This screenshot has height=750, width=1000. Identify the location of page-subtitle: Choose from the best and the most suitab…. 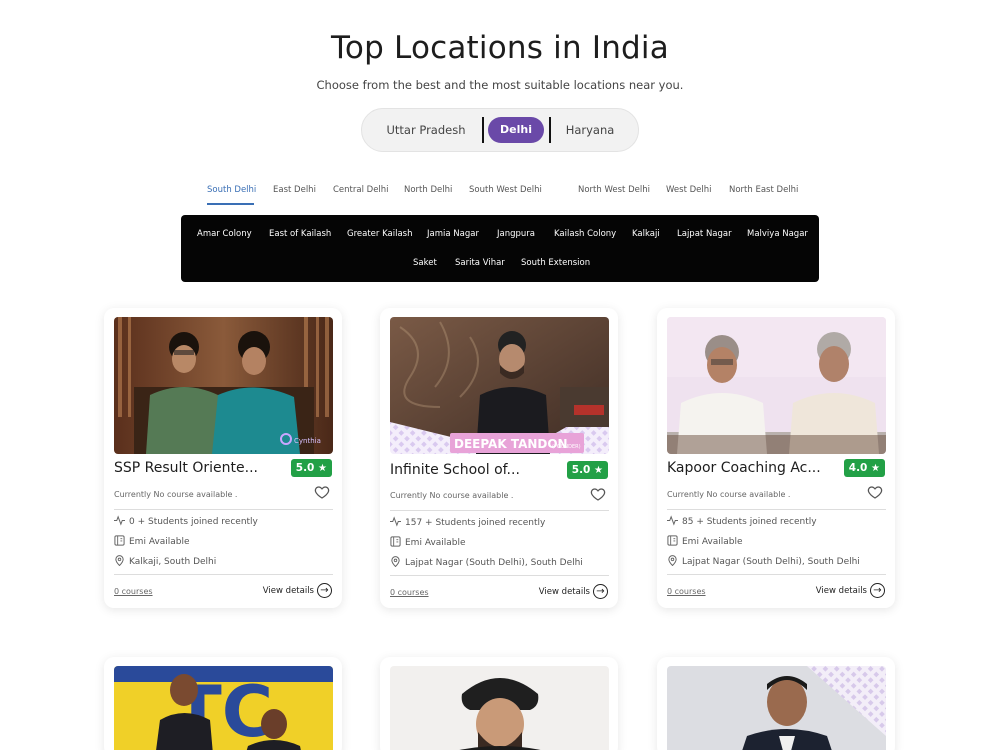
(500, 85).